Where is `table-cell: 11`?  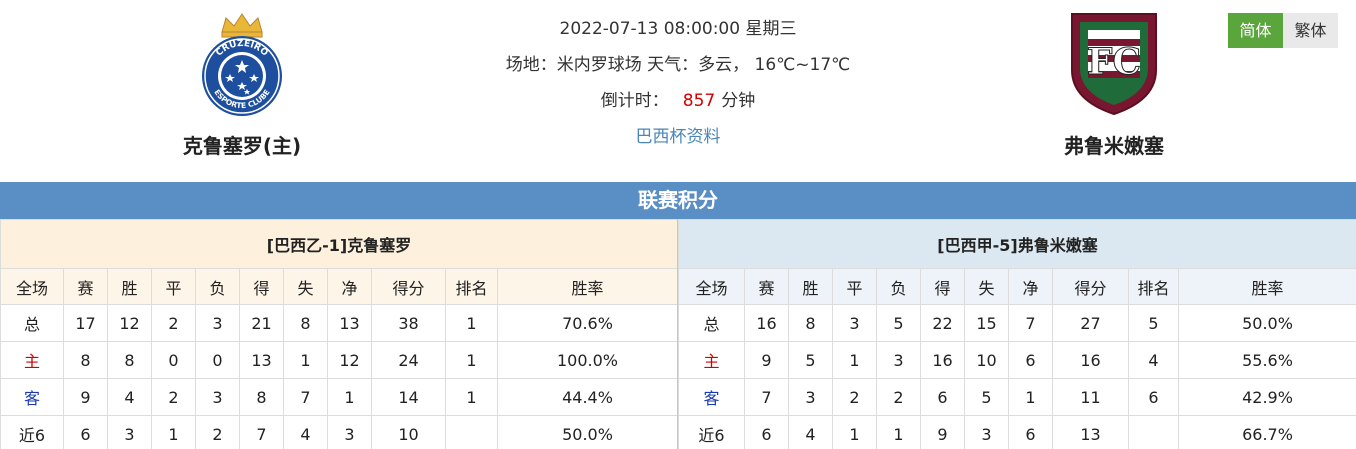 table-cell: 11 is located at coordinates (1090, 397).